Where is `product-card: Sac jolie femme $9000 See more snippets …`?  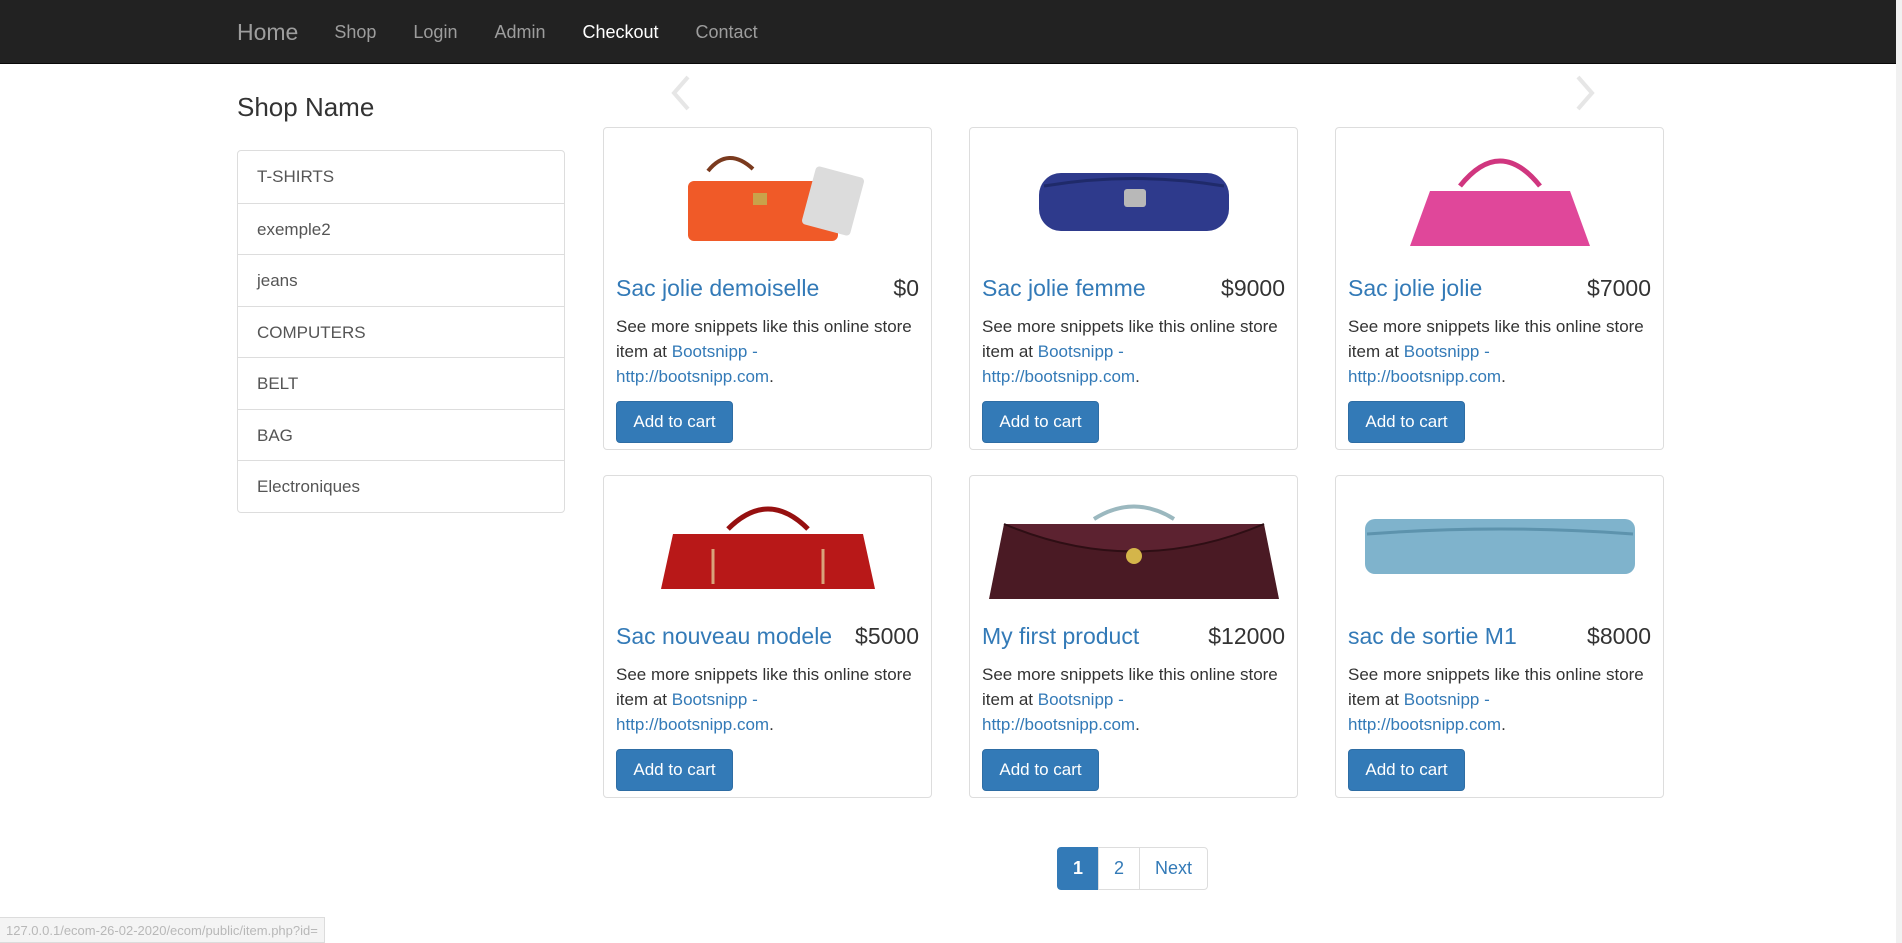 product-card: Sac jolie femme $9000 See more snippets … is located at coordinates (1133, 288).